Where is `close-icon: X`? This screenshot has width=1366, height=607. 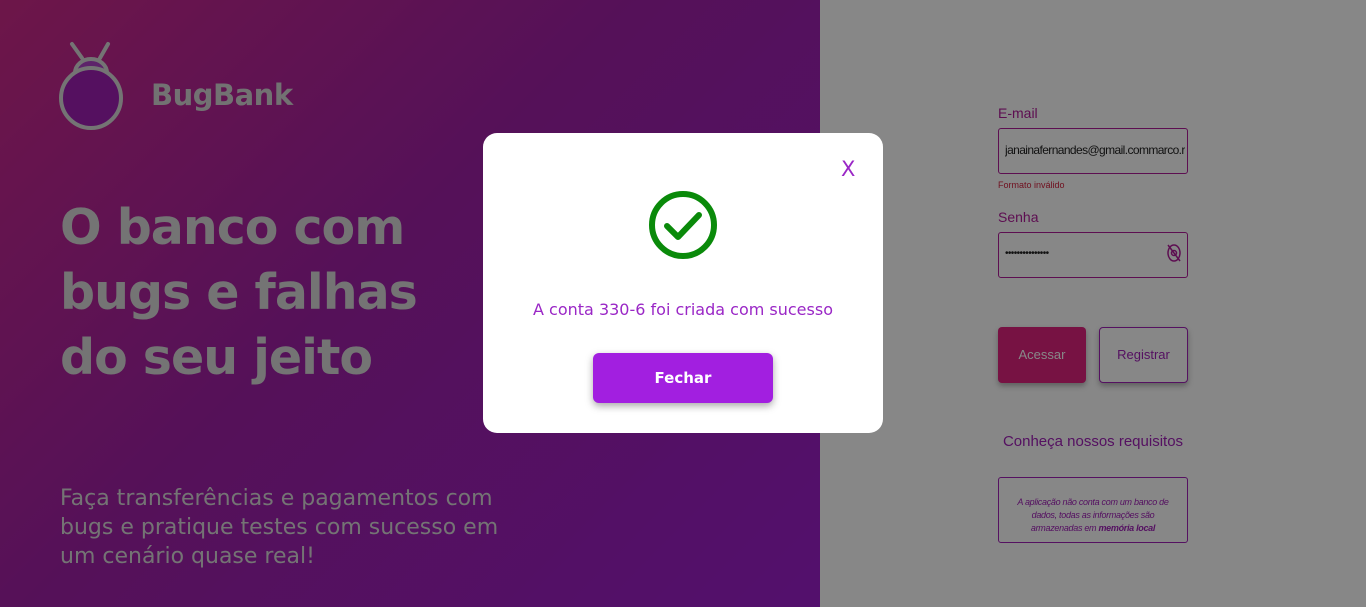 close-icon: X is located at coordinates (848, 169).